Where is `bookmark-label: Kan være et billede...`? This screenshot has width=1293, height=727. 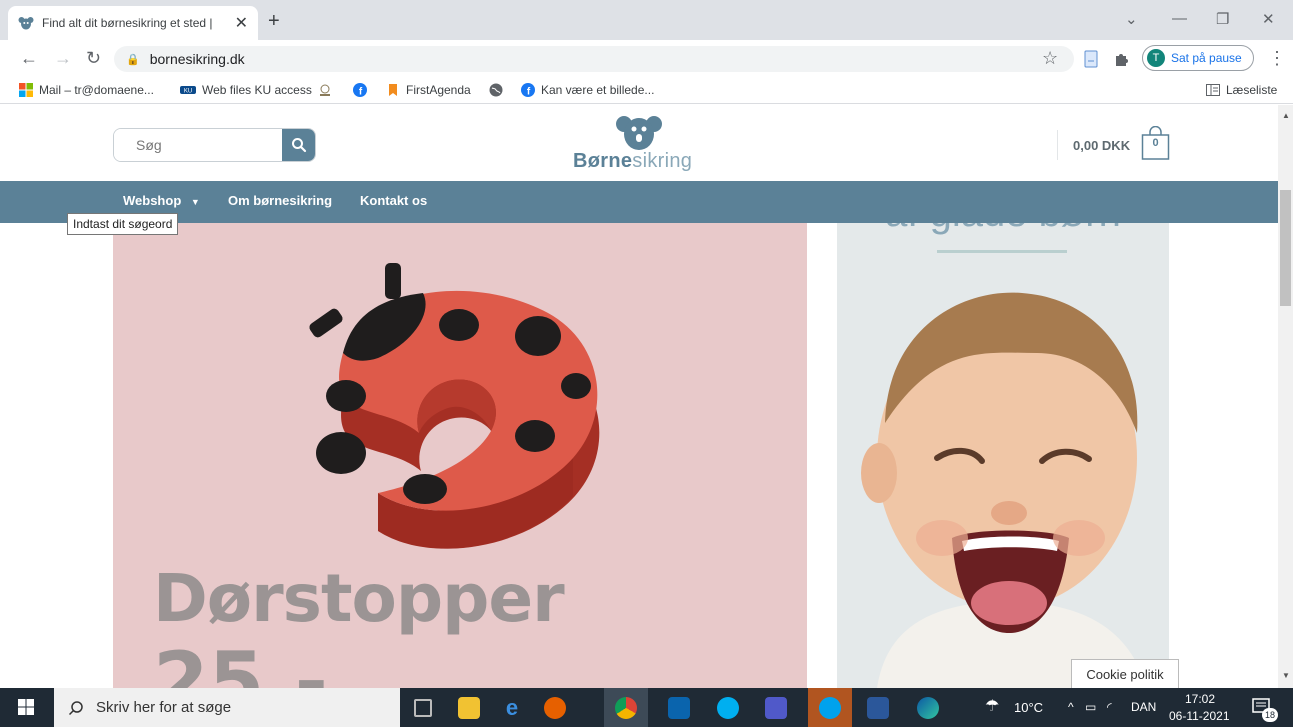 bookmark-label: Kan være et billede... is located at coordinates (598, 90).